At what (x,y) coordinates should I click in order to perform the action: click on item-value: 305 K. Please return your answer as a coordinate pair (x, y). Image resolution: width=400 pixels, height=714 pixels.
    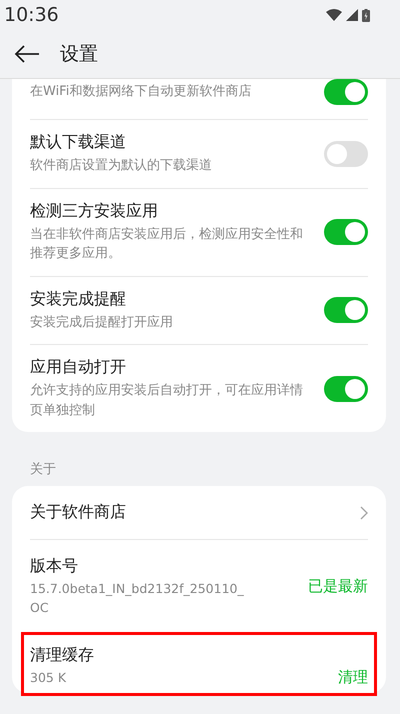
    Looking at the image, I should click on (49, 677).